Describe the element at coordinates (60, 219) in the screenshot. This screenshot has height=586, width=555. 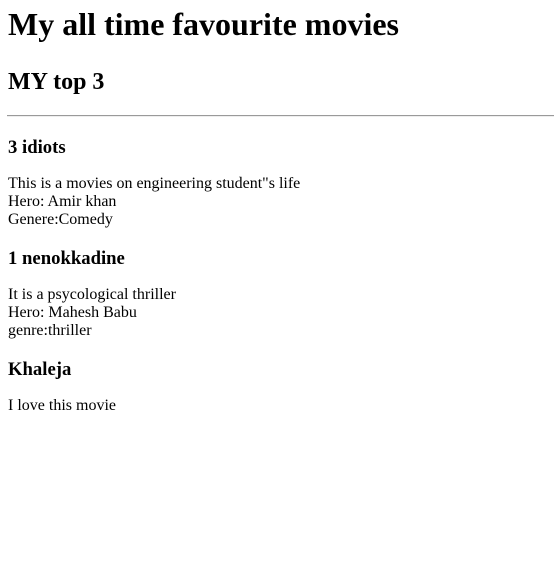
I see `movie-genre-line: Genere:Comedy` at that location.